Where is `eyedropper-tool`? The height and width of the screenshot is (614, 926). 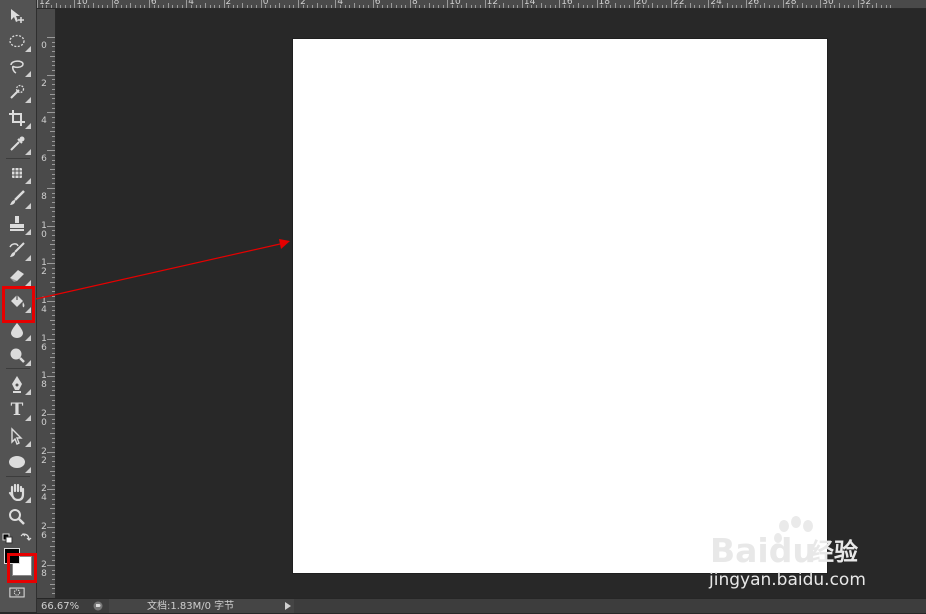 eyedropper-tool is located at coordinates (17, 144).